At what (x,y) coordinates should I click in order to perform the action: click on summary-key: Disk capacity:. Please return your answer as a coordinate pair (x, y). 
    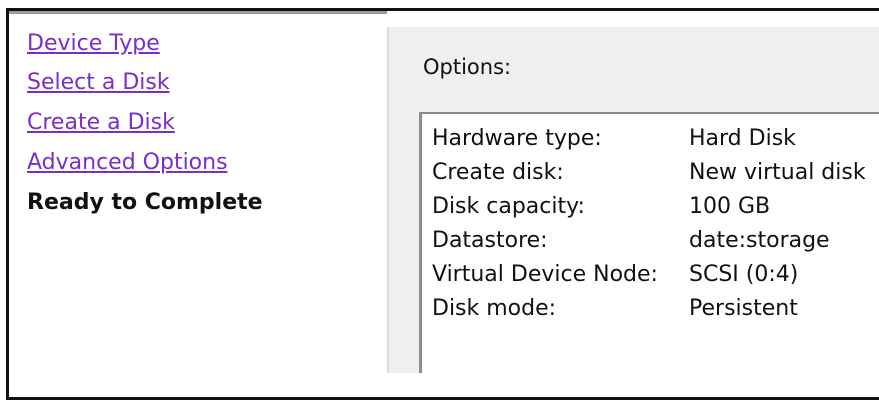
    Looking at the image, I should click on (508, 206).